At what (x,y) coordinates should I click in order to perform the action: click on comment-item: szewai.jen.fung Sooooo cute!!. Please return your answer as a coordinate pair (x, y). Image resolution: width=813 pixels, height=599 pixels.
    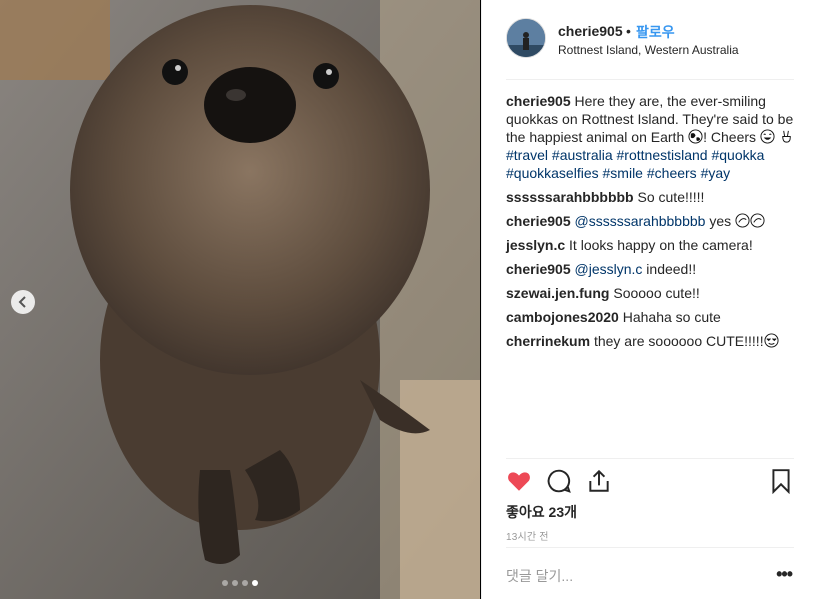
    Looking at the image, I should click on (651, 293).